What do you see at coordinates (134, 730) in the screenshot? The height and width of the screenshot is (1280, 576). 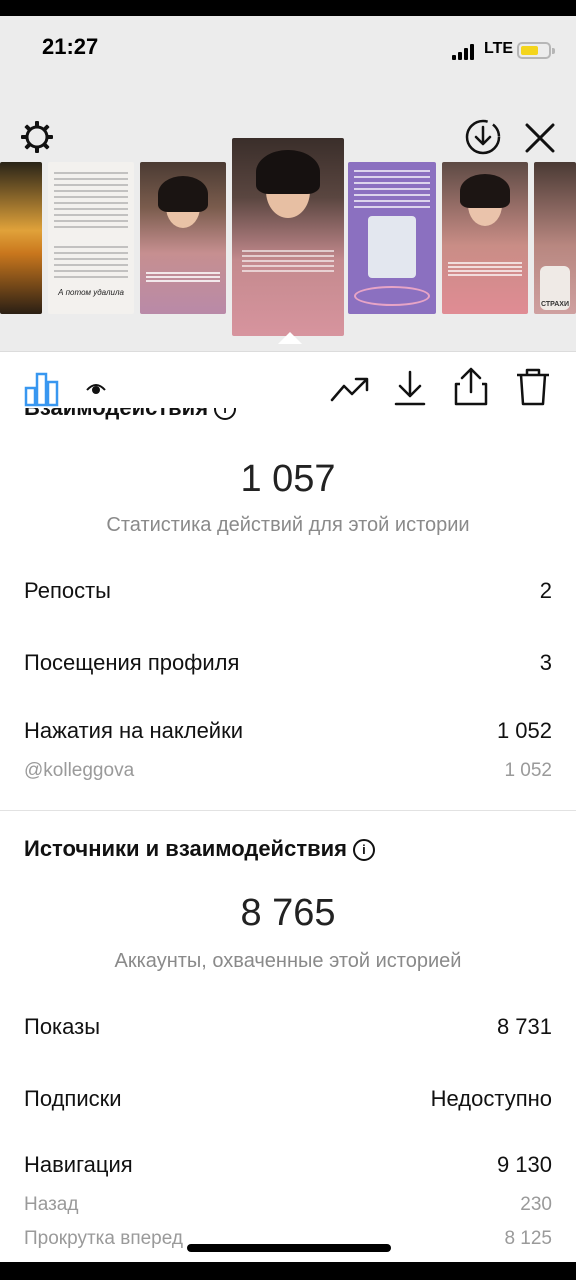 I see `sticker-taps-label: Нажатия на наклейки` at bounding box center [134, 730].